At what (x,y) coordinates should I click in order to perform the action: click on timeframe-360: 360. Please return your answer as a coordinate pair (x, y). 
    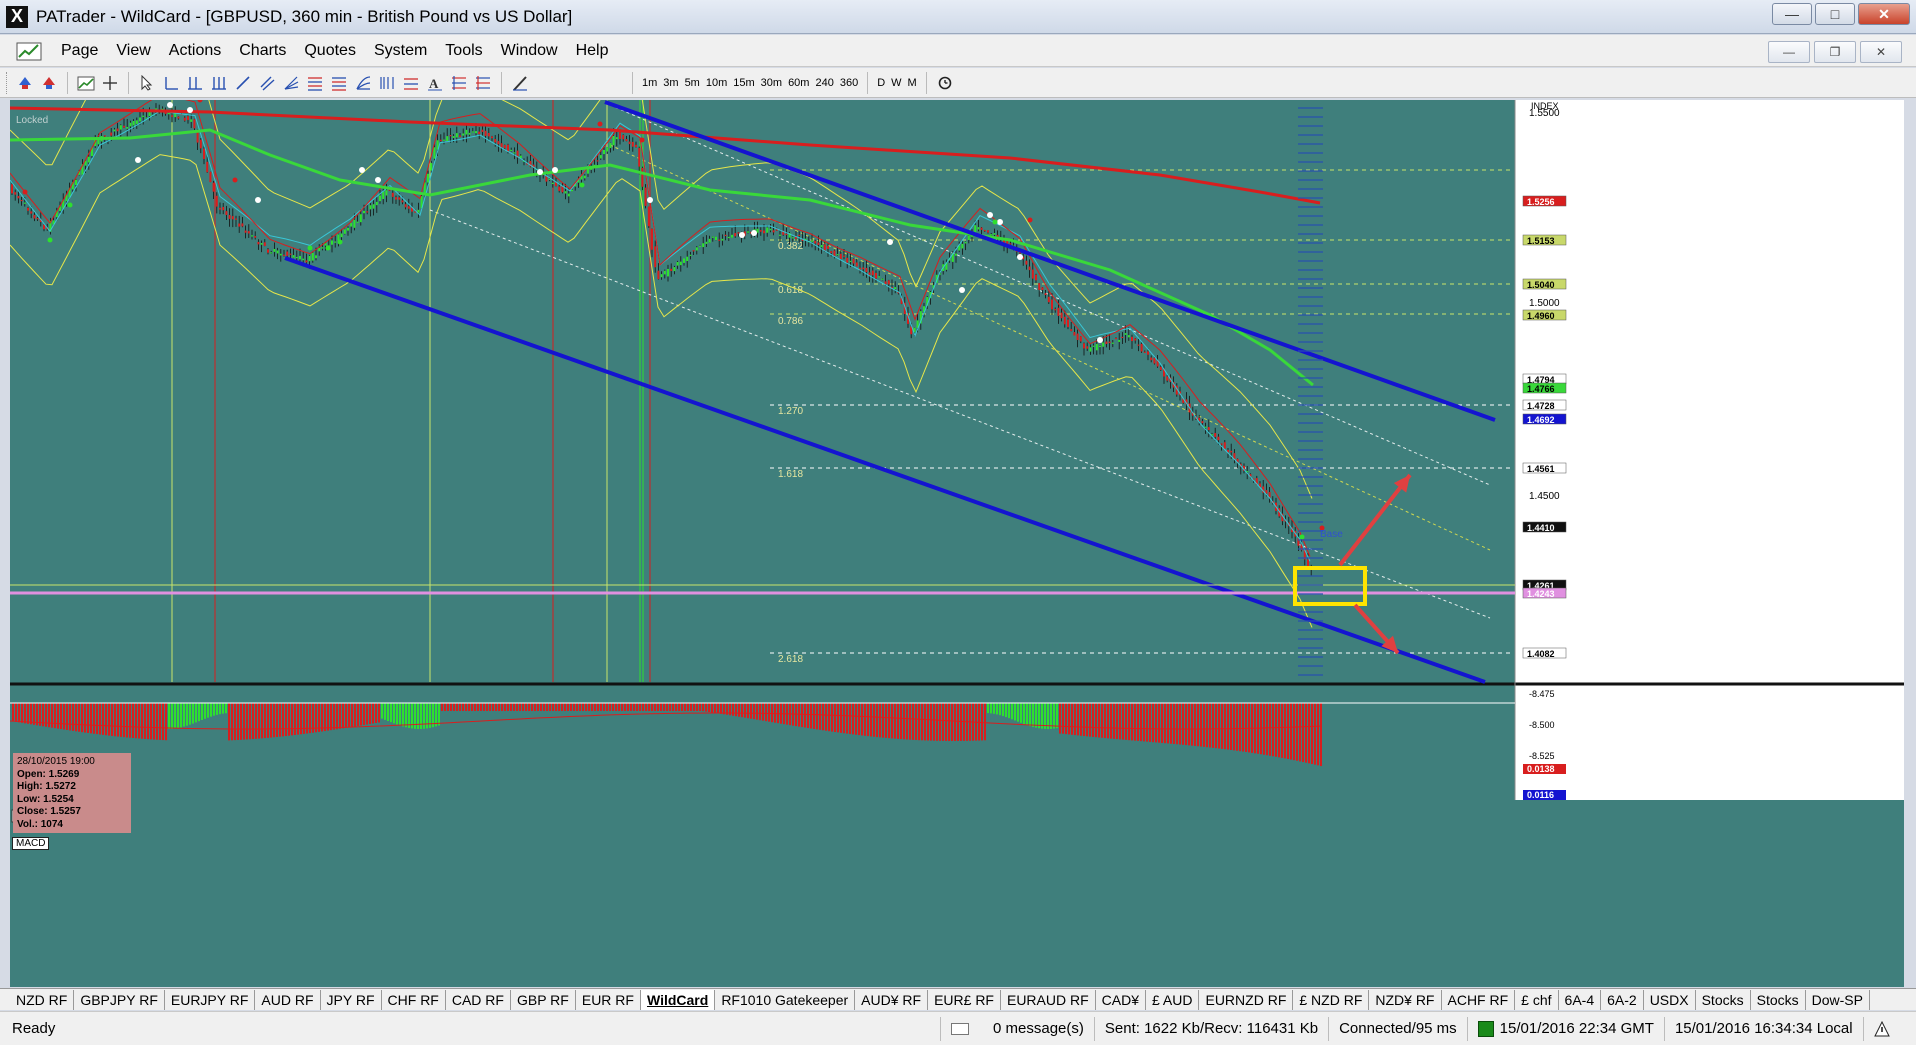
    Looking at the image, I should click on (849, 83).